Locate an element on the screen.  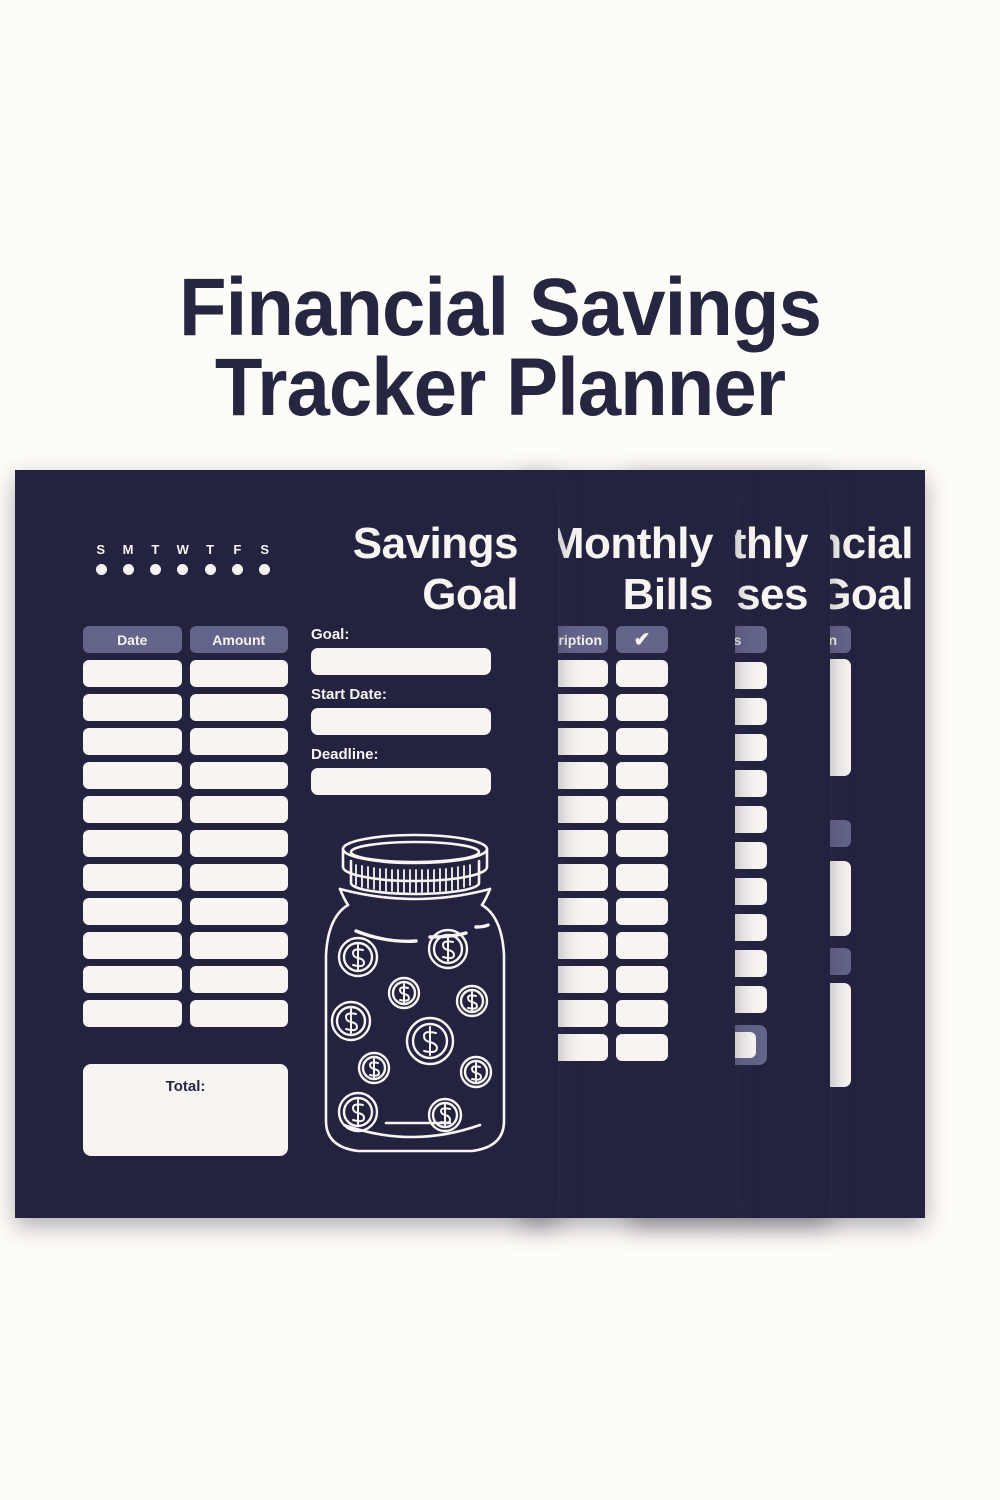
weekday-letter-3: W is located at coordinates (183, 549).